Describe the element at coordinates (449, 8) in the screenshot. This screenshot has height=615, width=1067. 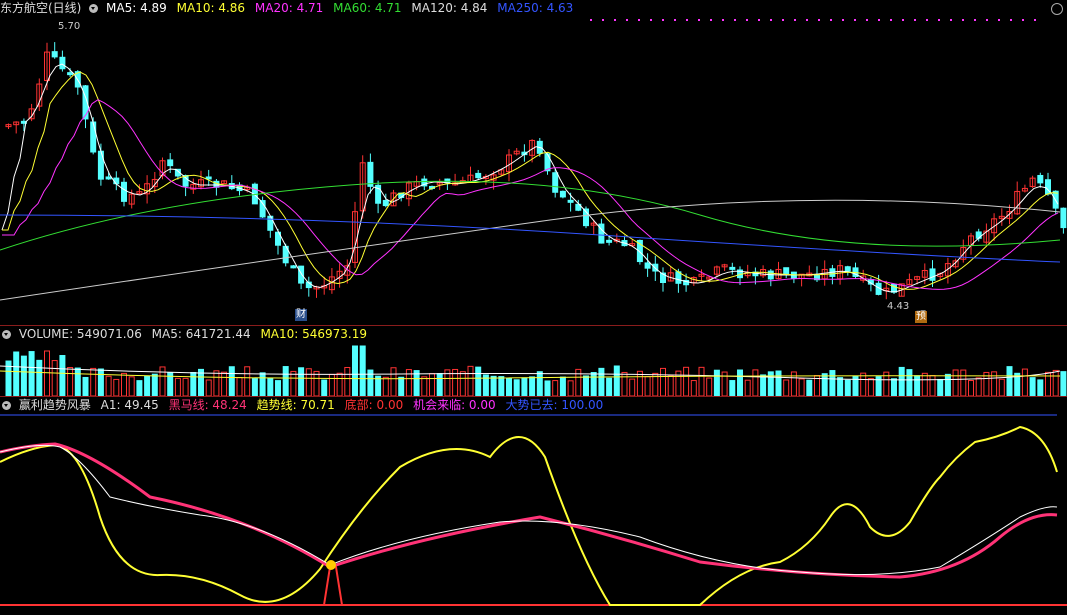
I see `ma120-label: MA120: 4.84` at that location.